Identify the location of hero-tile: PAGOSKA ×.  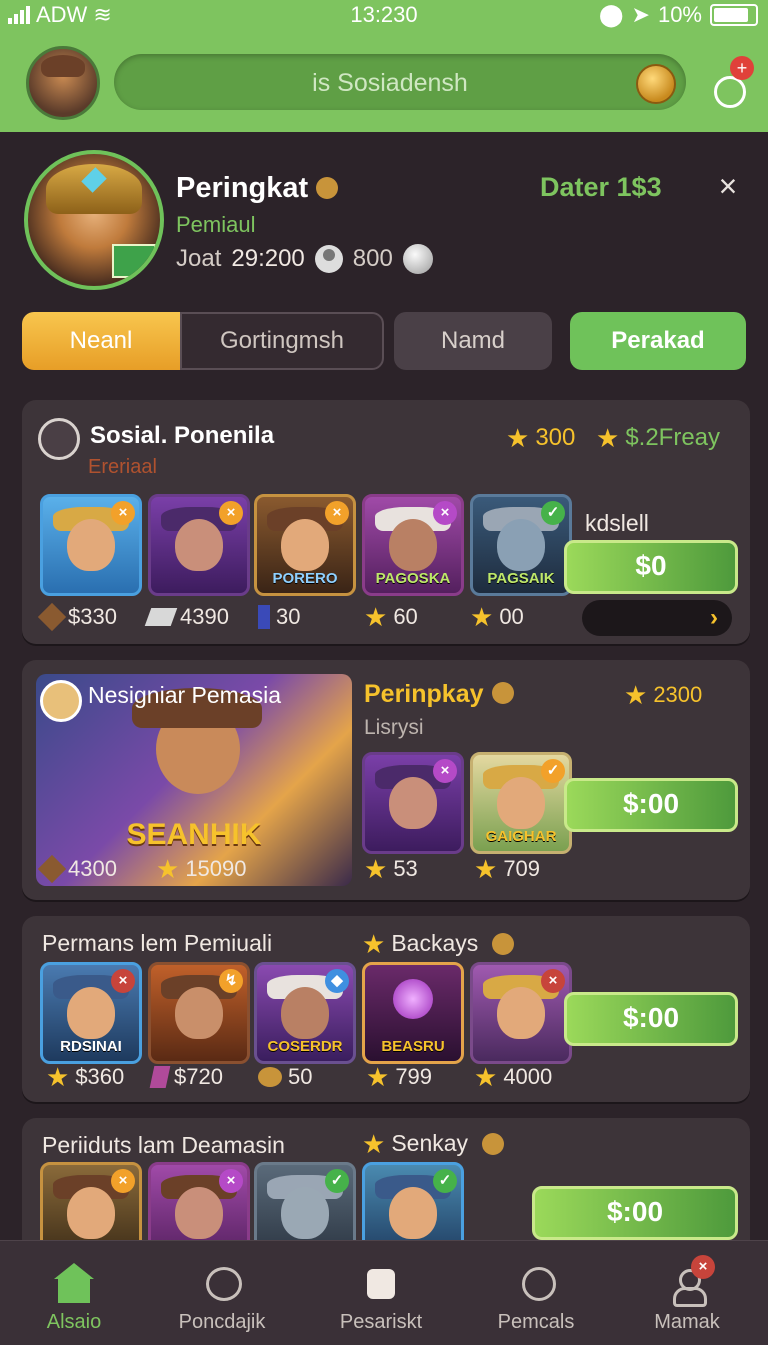
(413, 545).